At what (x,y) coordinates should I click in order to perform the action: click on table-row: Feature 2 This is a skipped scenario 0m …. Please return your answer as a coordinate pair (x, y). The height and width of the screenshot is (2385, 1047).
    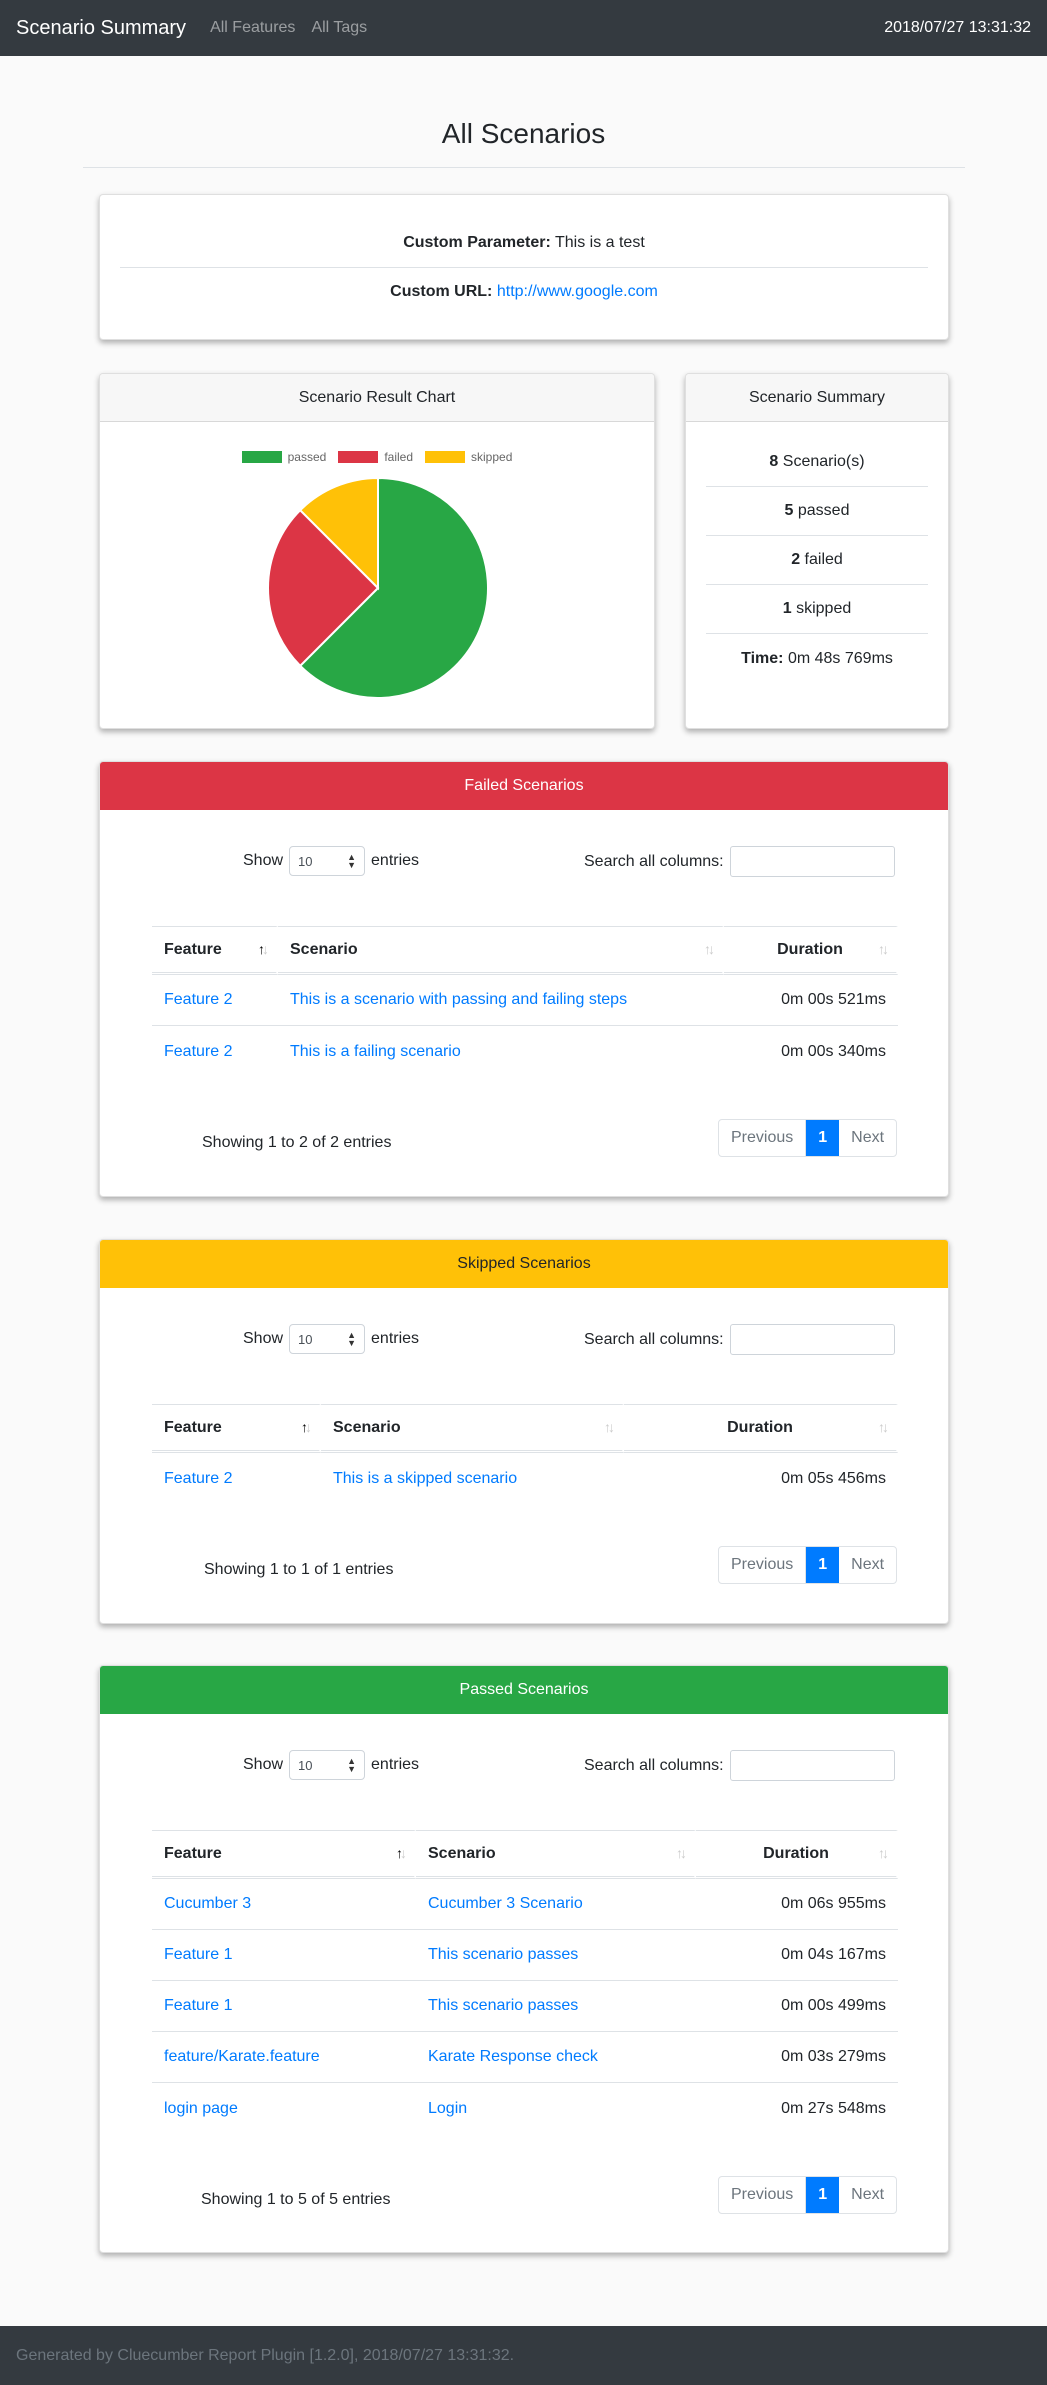
    Looking at the image, I should click on (525, 1478).